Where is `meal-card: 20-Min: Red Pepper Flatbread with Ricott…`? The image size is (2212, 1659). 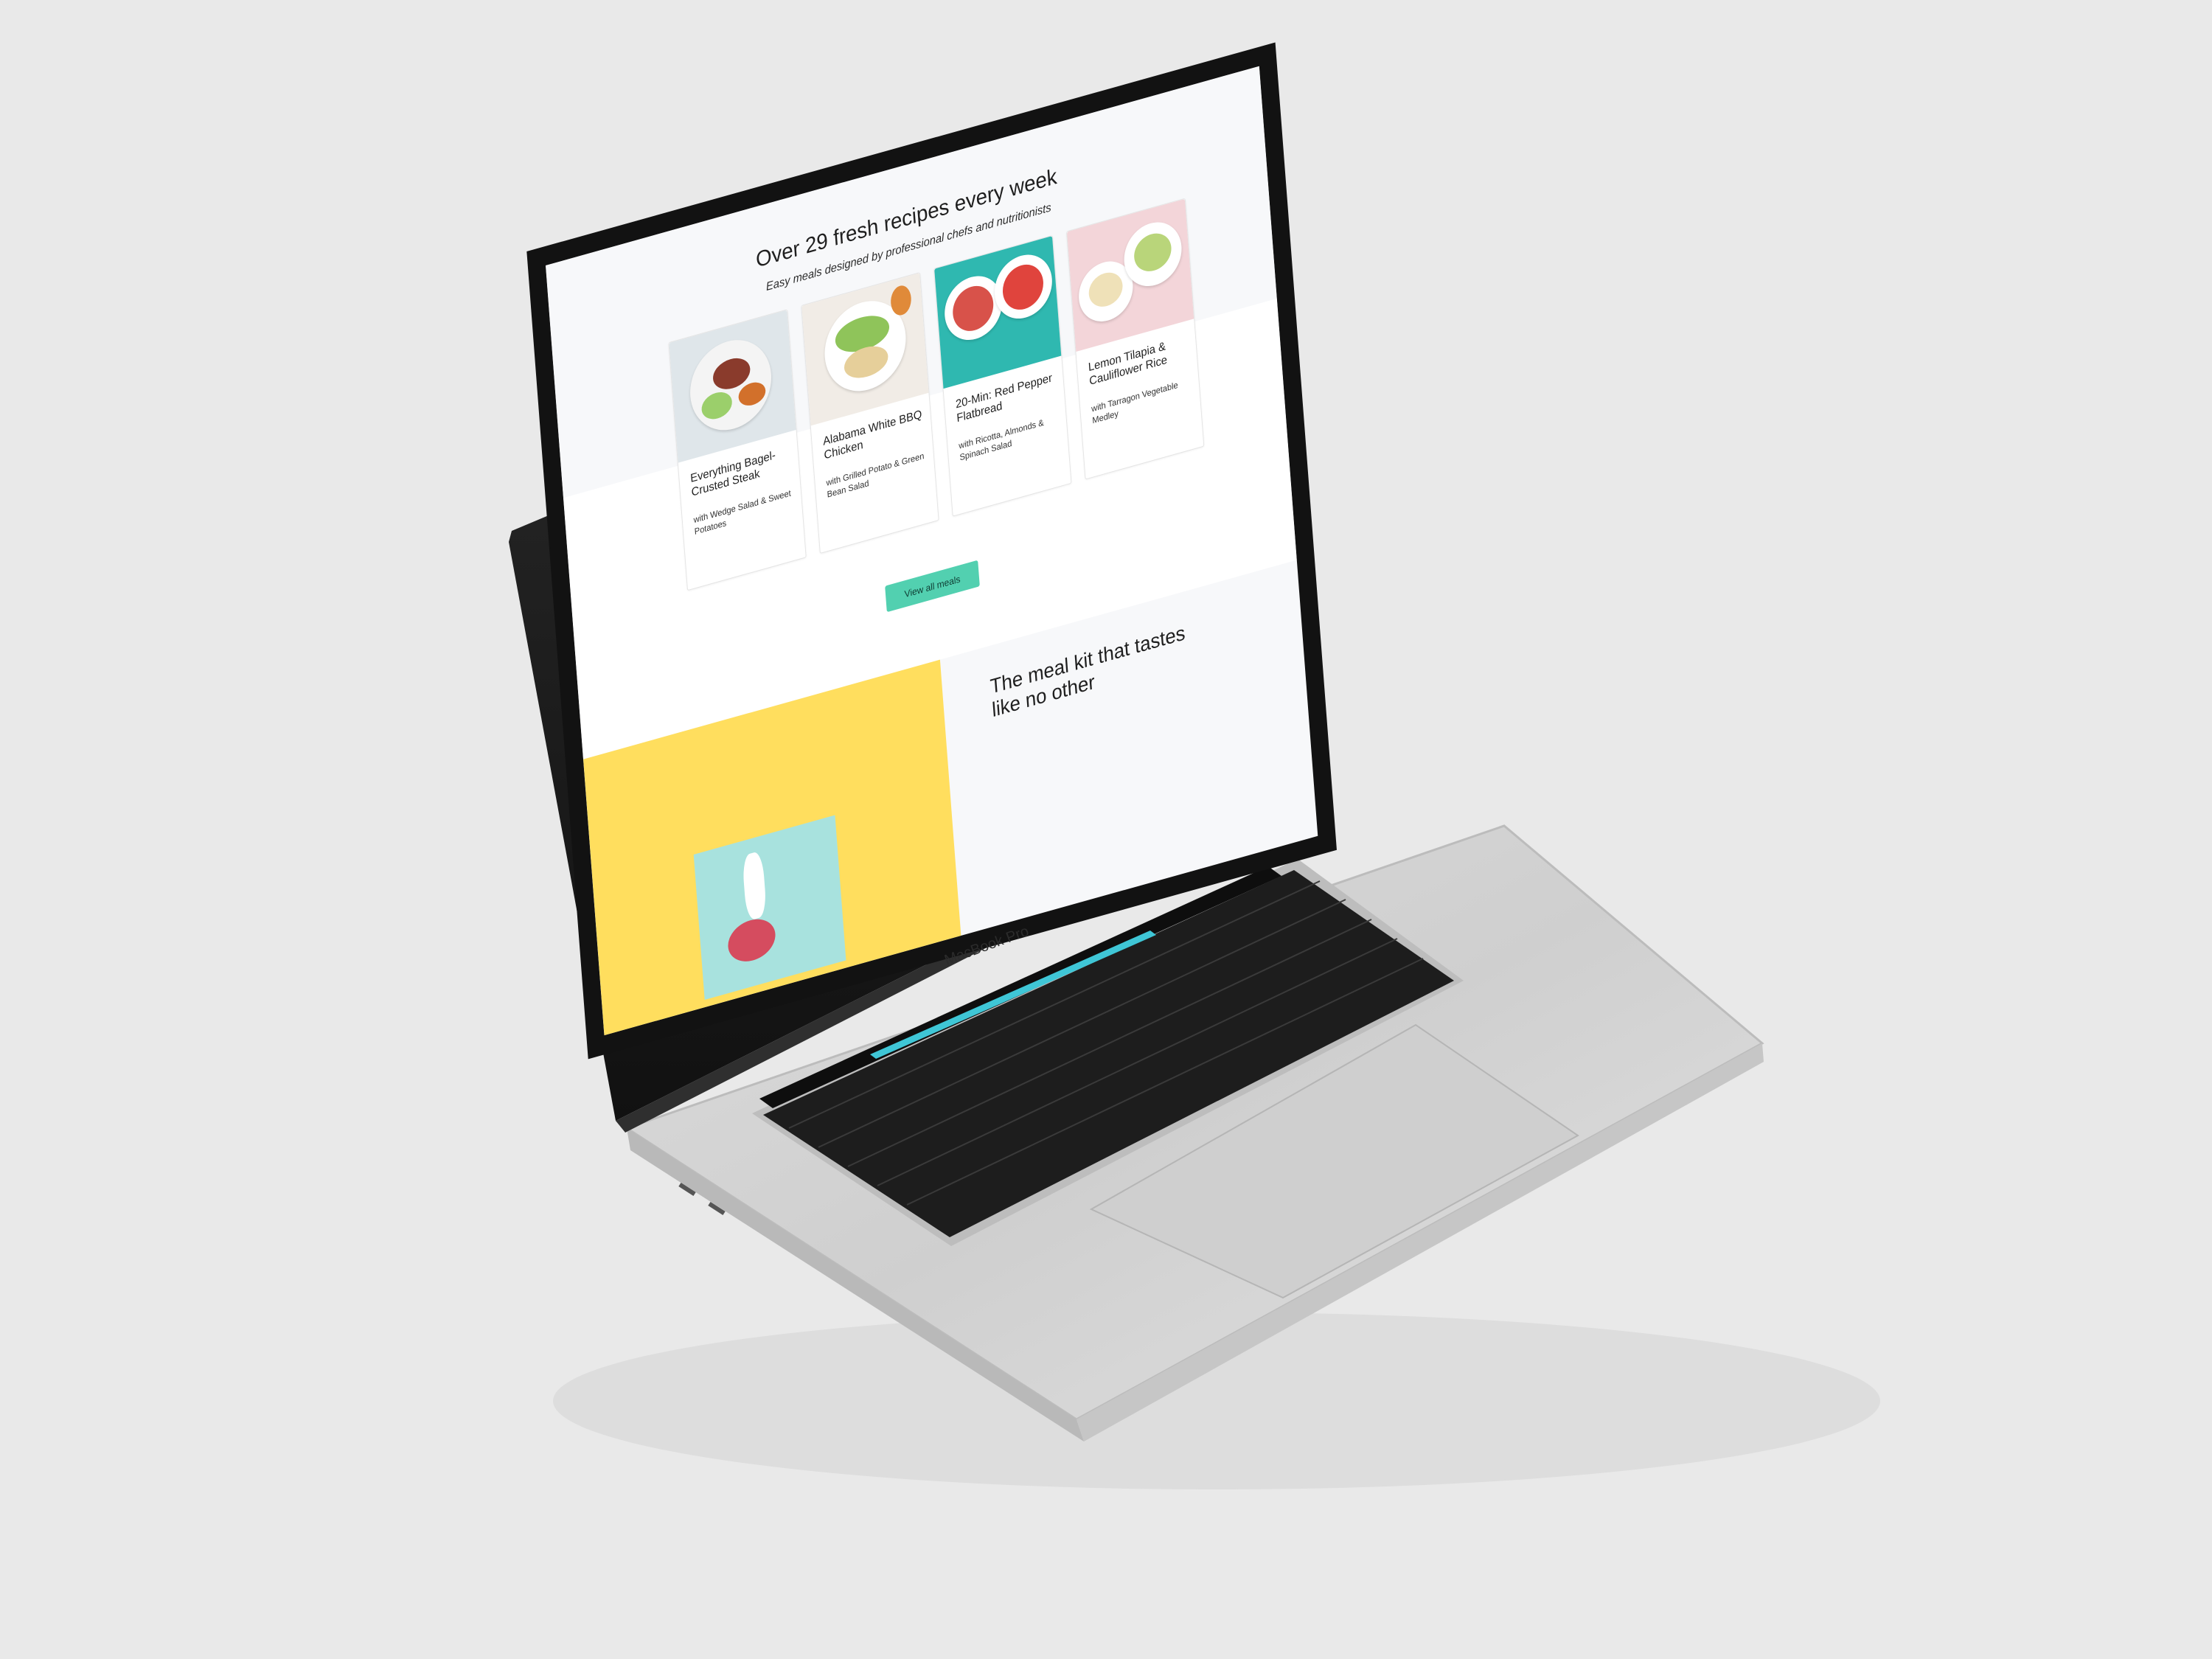
meal-card: 20-Min: Red Pepper Flatbread with Ricott… is located at coordinates (1002, 375).